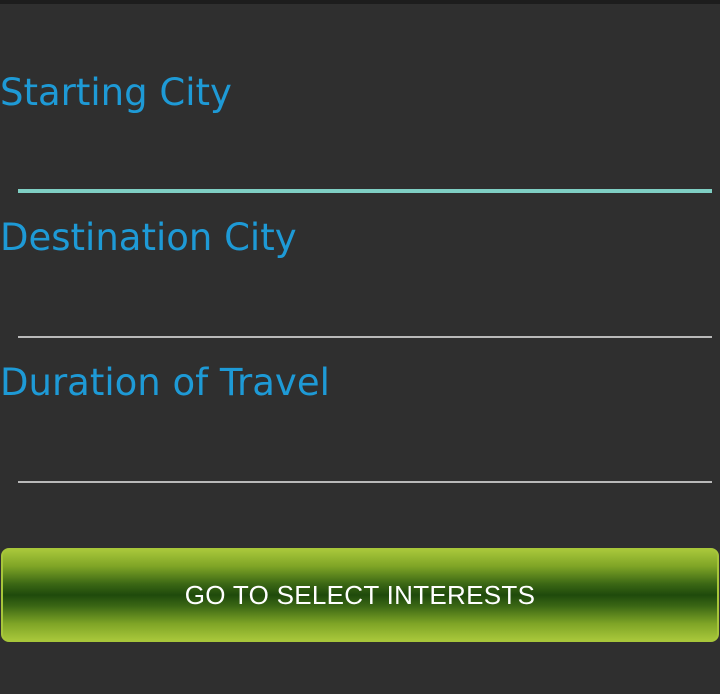 This screenshot has height=694, width=720. I want to click on go-to-select-interests-label: GO TO SELECT INTERESTS, so click(360, 594).